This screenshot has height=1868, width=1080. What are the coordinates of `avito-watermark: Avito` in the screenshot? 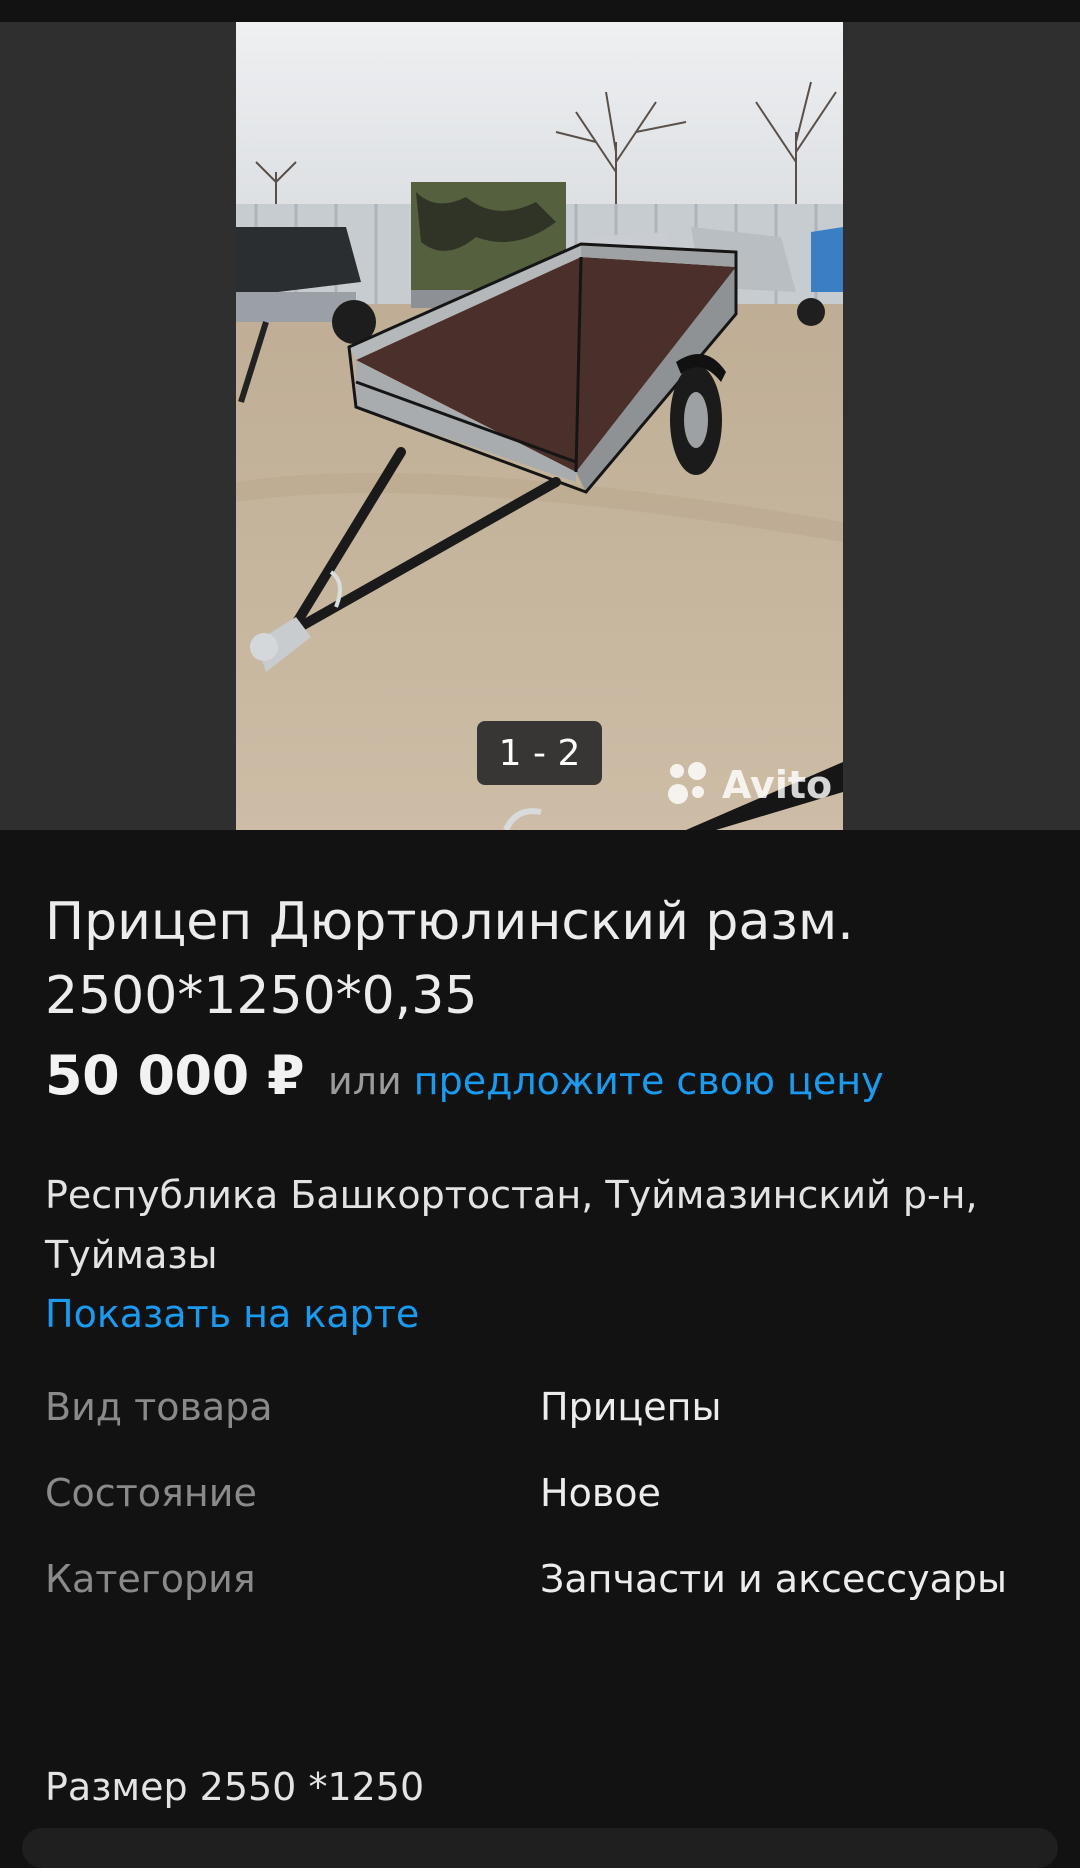 It's located at (750, 785).